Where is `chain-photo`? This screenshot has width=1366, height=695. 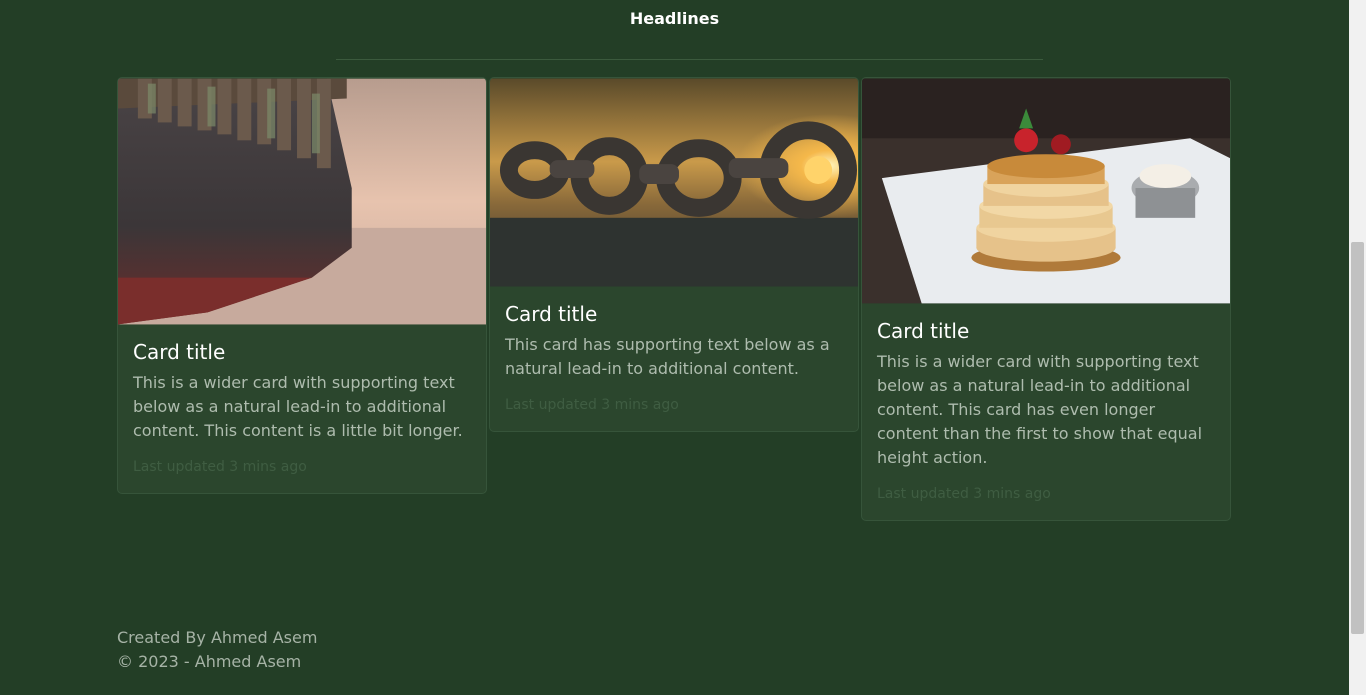 chain-photo is located at coordinates (674, 182).